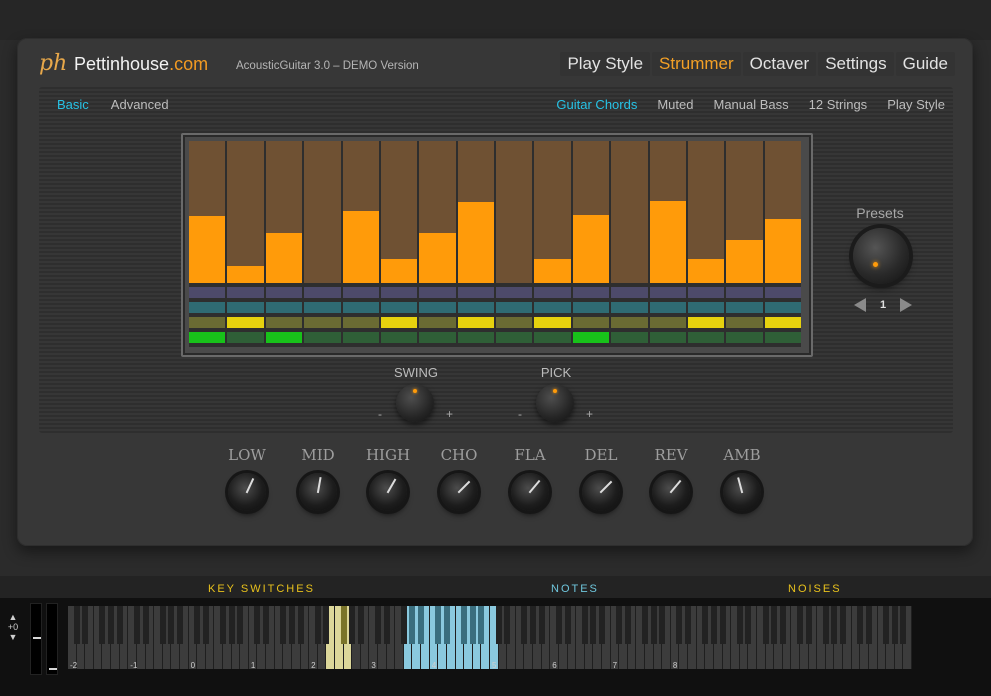 This screenshot has width=991, height=696. Describe the element at coordinates (415, 403) in the screenshot. I see `swing-knob` at that location.